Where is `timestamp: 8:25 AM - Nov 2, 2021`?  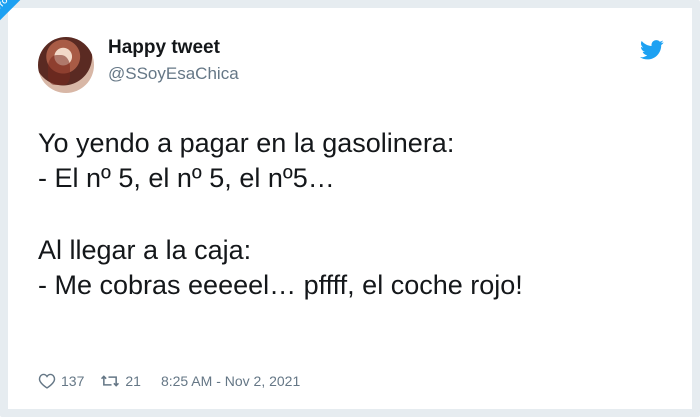 timestamp: 8:25 AM - Nov 2, 2021 is located at coordinates (230, 381).